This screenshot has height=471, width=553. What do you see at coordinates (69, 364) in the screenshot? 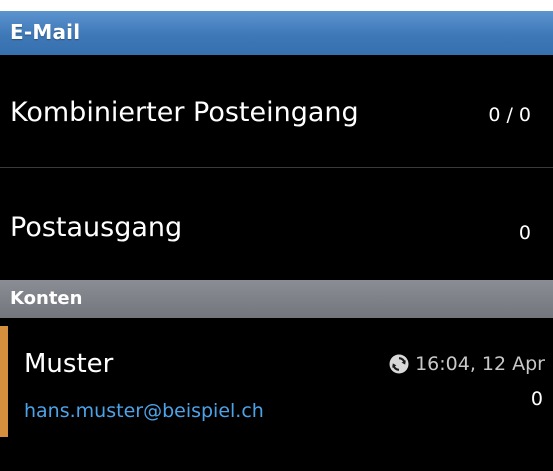
I see `account-name: Muster` at bounding box center [69, 364].